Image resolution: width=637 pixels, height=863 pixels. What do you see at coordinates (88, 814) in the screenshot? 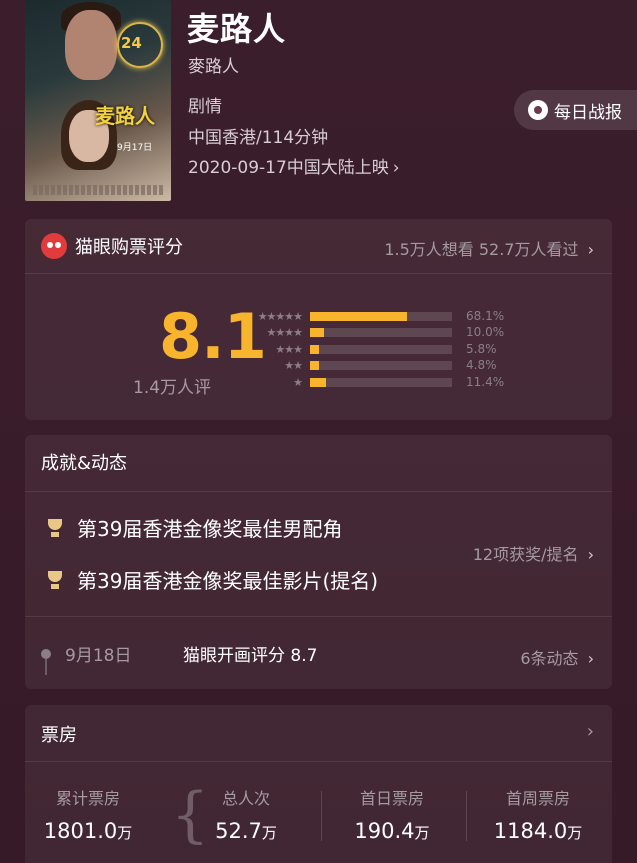
I see `box-office-stat: 累计票房 1801.0万` at bounding box center [88, 814].